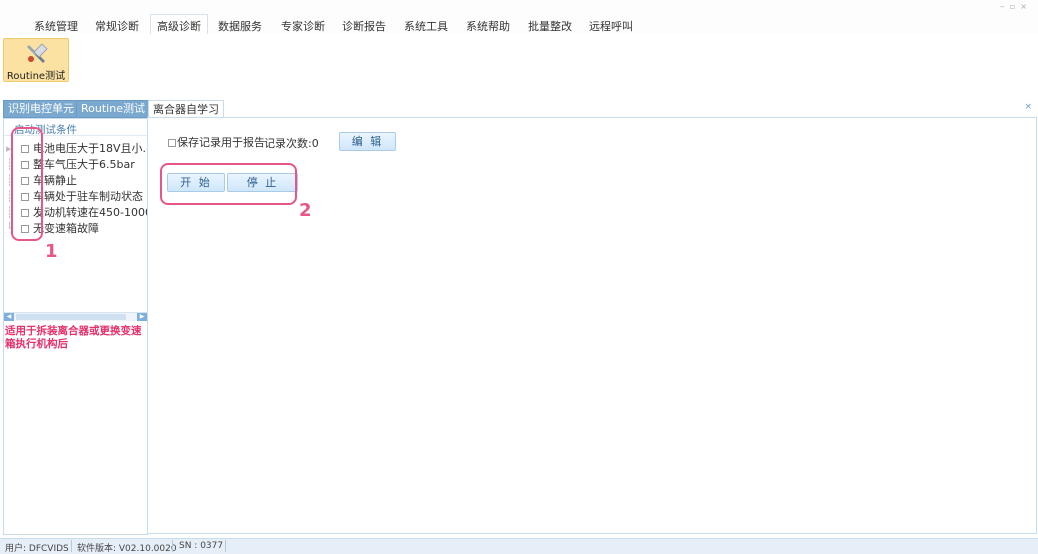  What do you see at coordinates (367, 141) in the screenshot?
I see `edit-button: 编 辑` at bounding box center [367, 141].